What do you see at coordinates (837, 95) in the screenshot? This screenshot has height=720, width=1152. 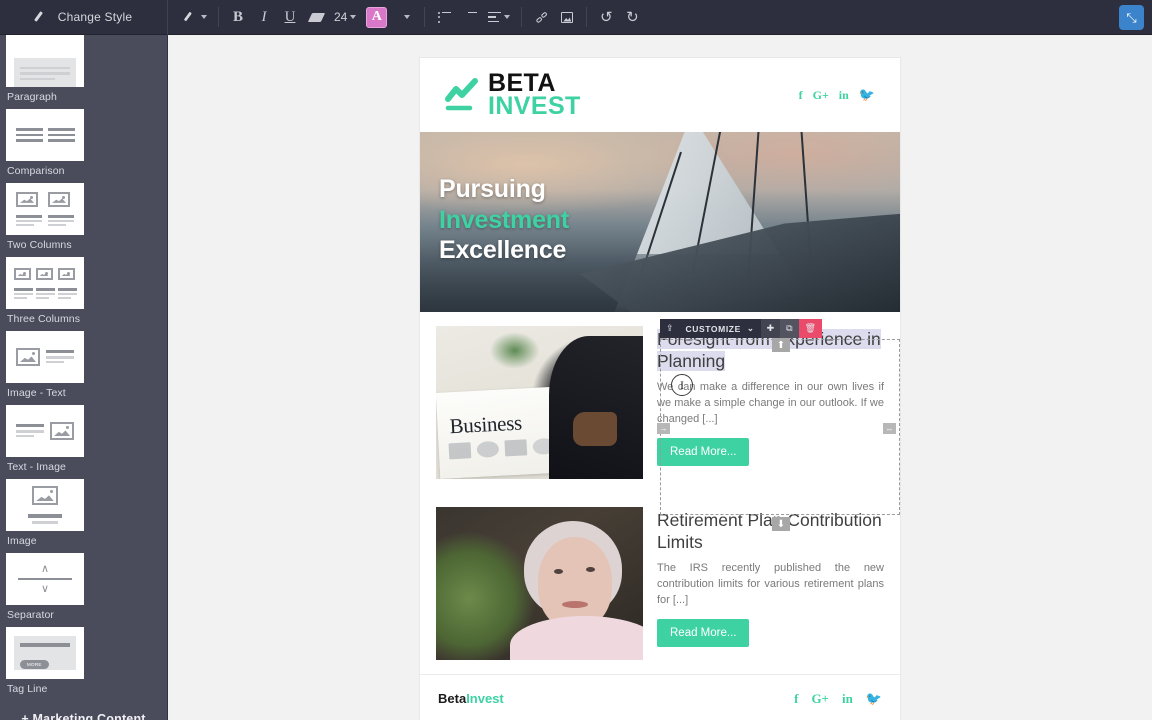 I see `header-social-links: f G+ in 🐦` at bounding box center [837, 95].